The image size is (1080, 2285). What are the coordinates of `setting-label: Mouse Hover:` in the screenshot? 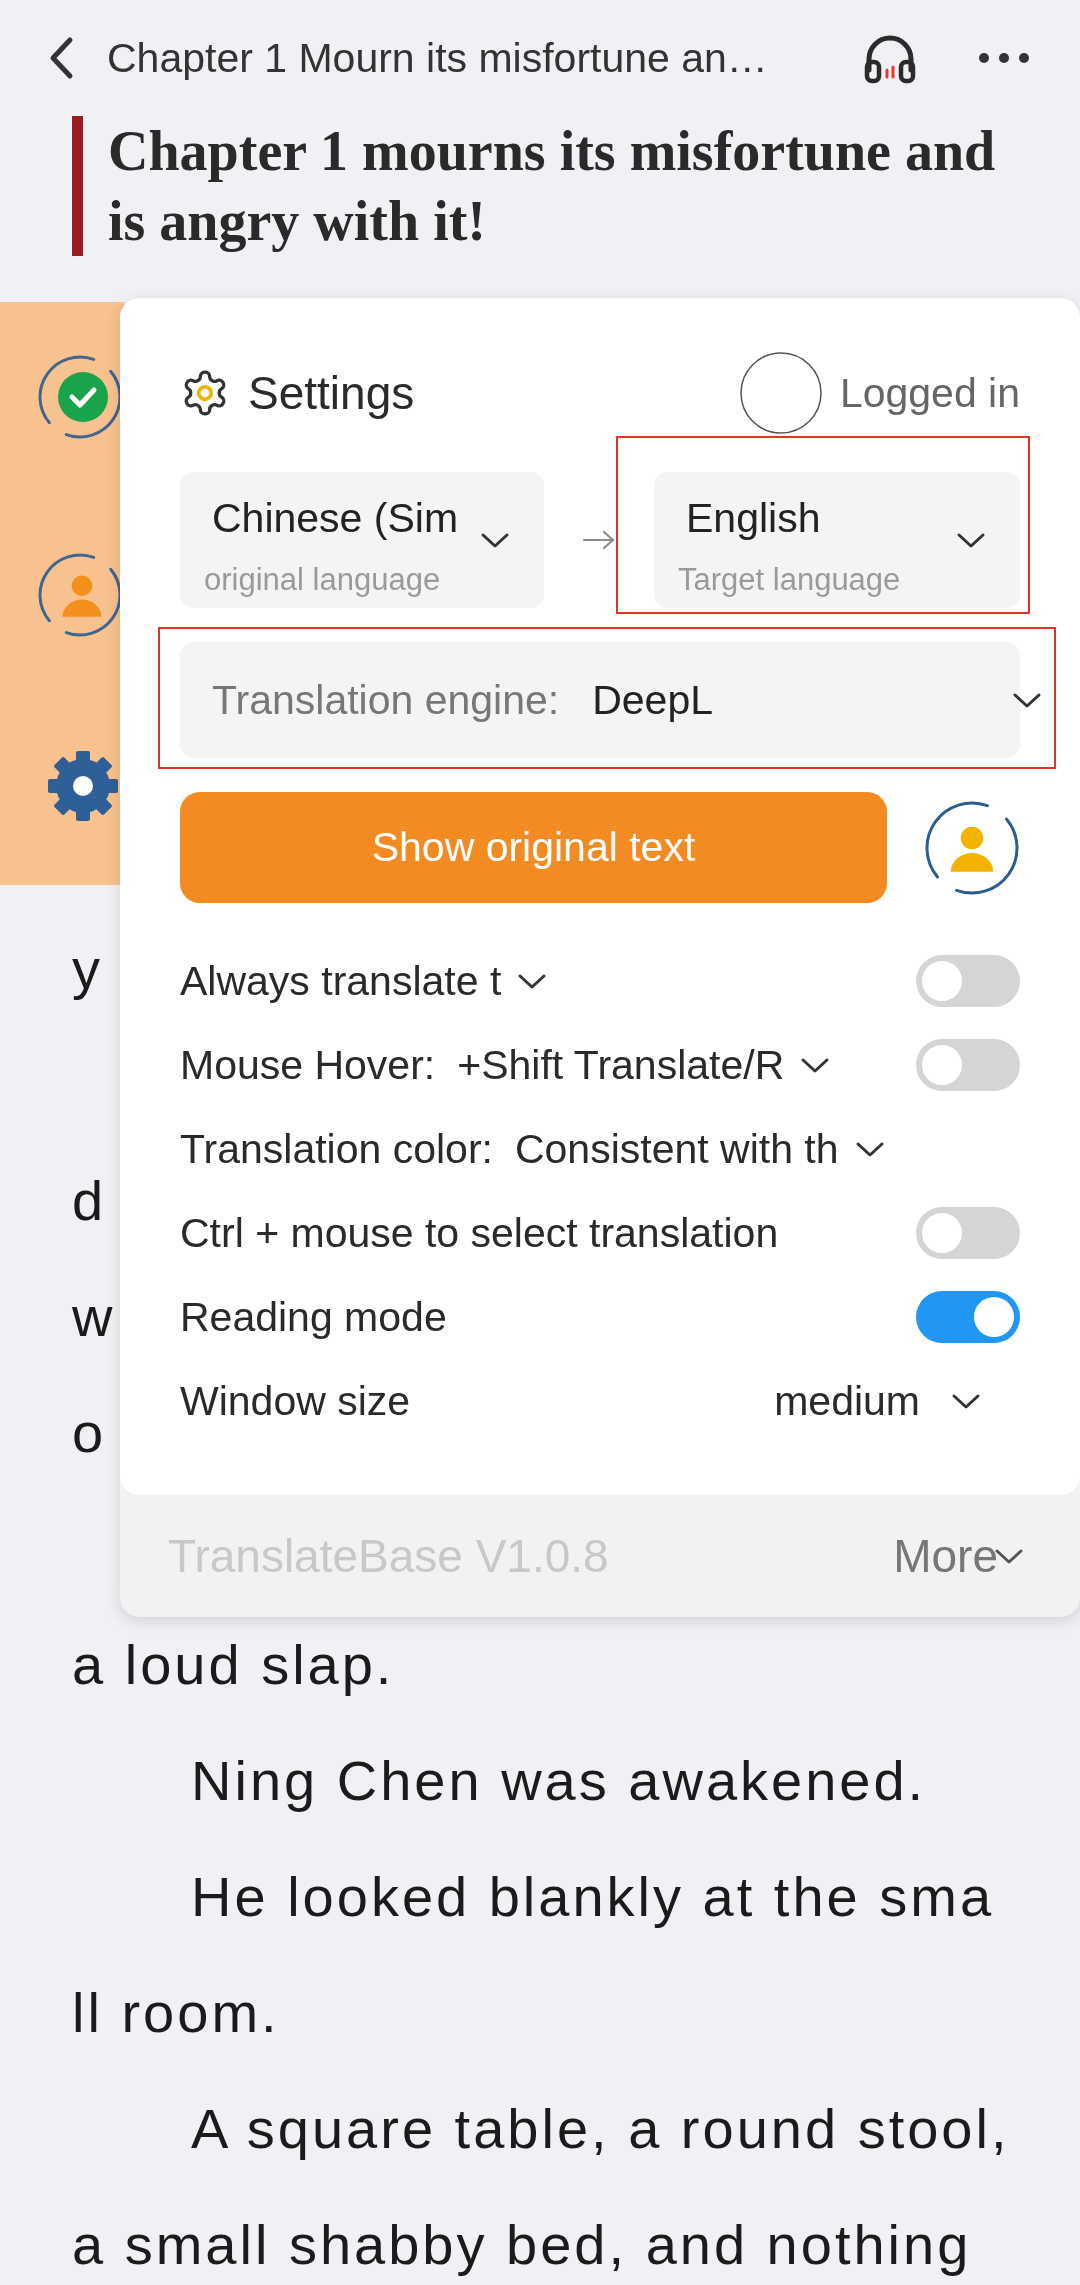 It's located at (308, 1065).